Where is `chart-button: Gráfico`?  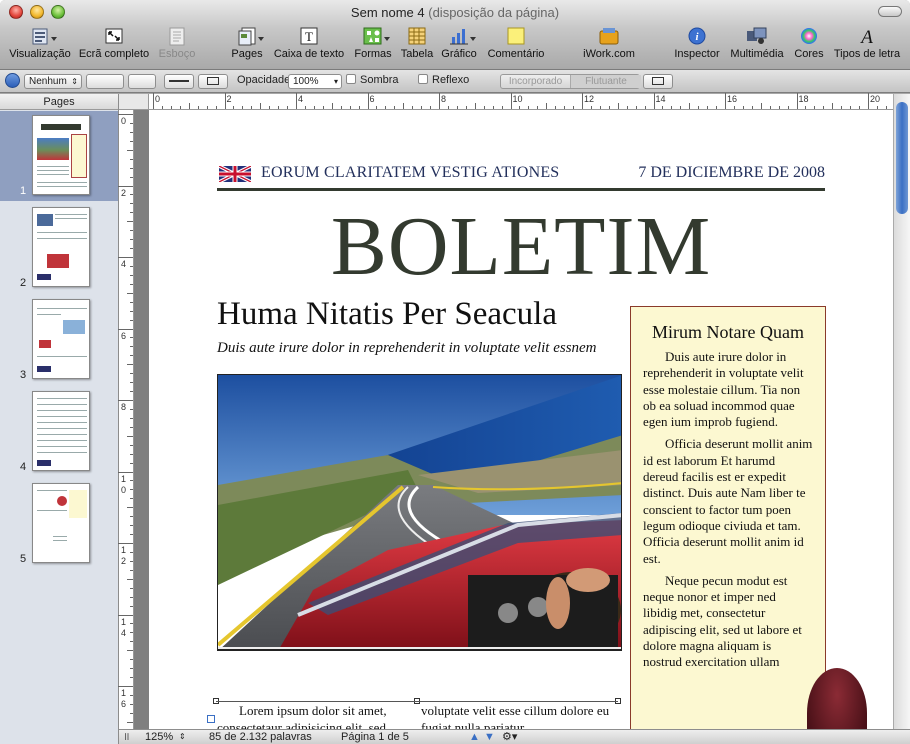 chart-button: Gráfico is located at coordinates (459, 46).